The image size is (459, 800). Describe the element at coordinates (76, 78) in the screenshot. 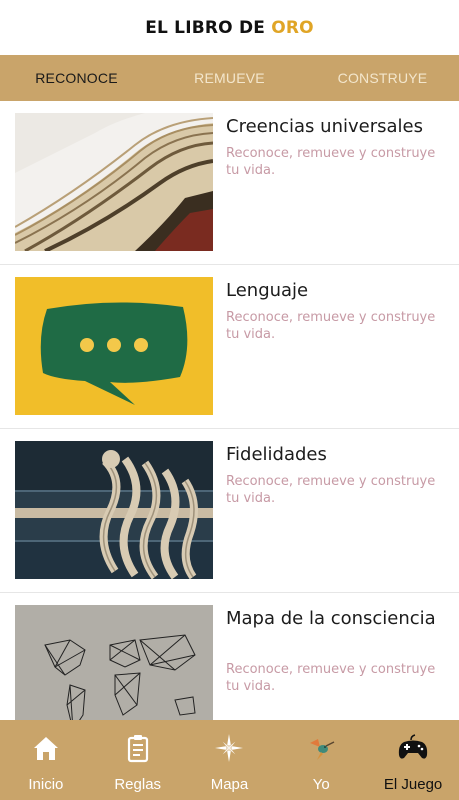

I see `tab-reconoce: RECONOCE` at that location.